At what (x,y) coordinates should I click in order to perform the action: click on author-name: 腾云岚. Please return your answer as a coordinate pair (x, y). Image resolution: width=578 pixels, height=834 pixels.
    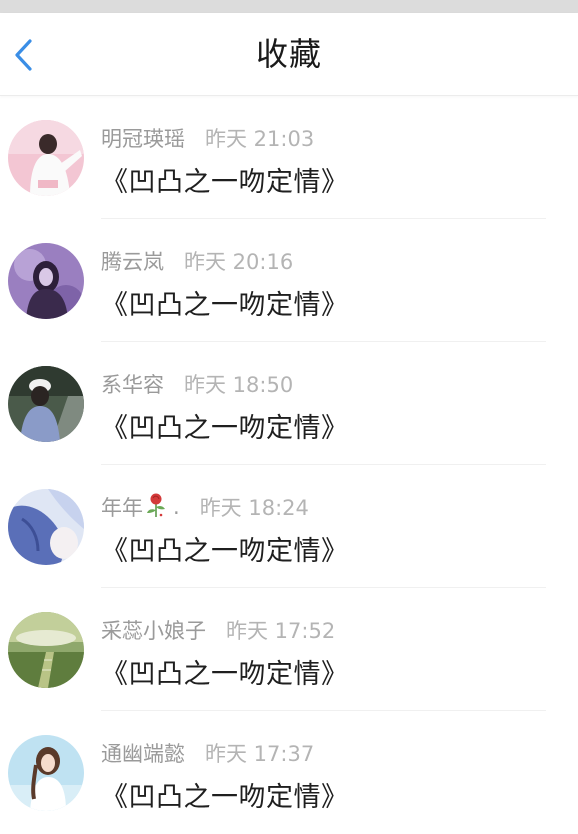
    Looking at the image, I should click on (132, 261).